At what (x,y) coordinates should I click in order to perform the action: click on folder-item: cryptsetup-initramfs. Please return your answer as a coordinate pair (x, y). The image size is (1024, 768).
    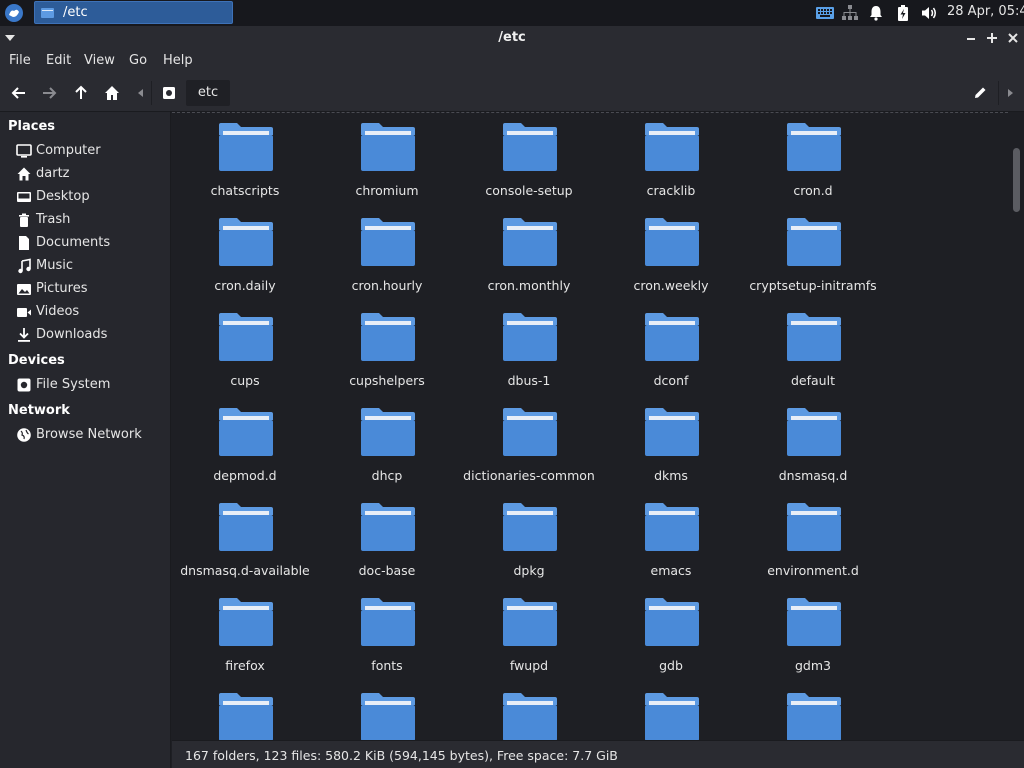
    Looking at the image, I should click on (813, 255).